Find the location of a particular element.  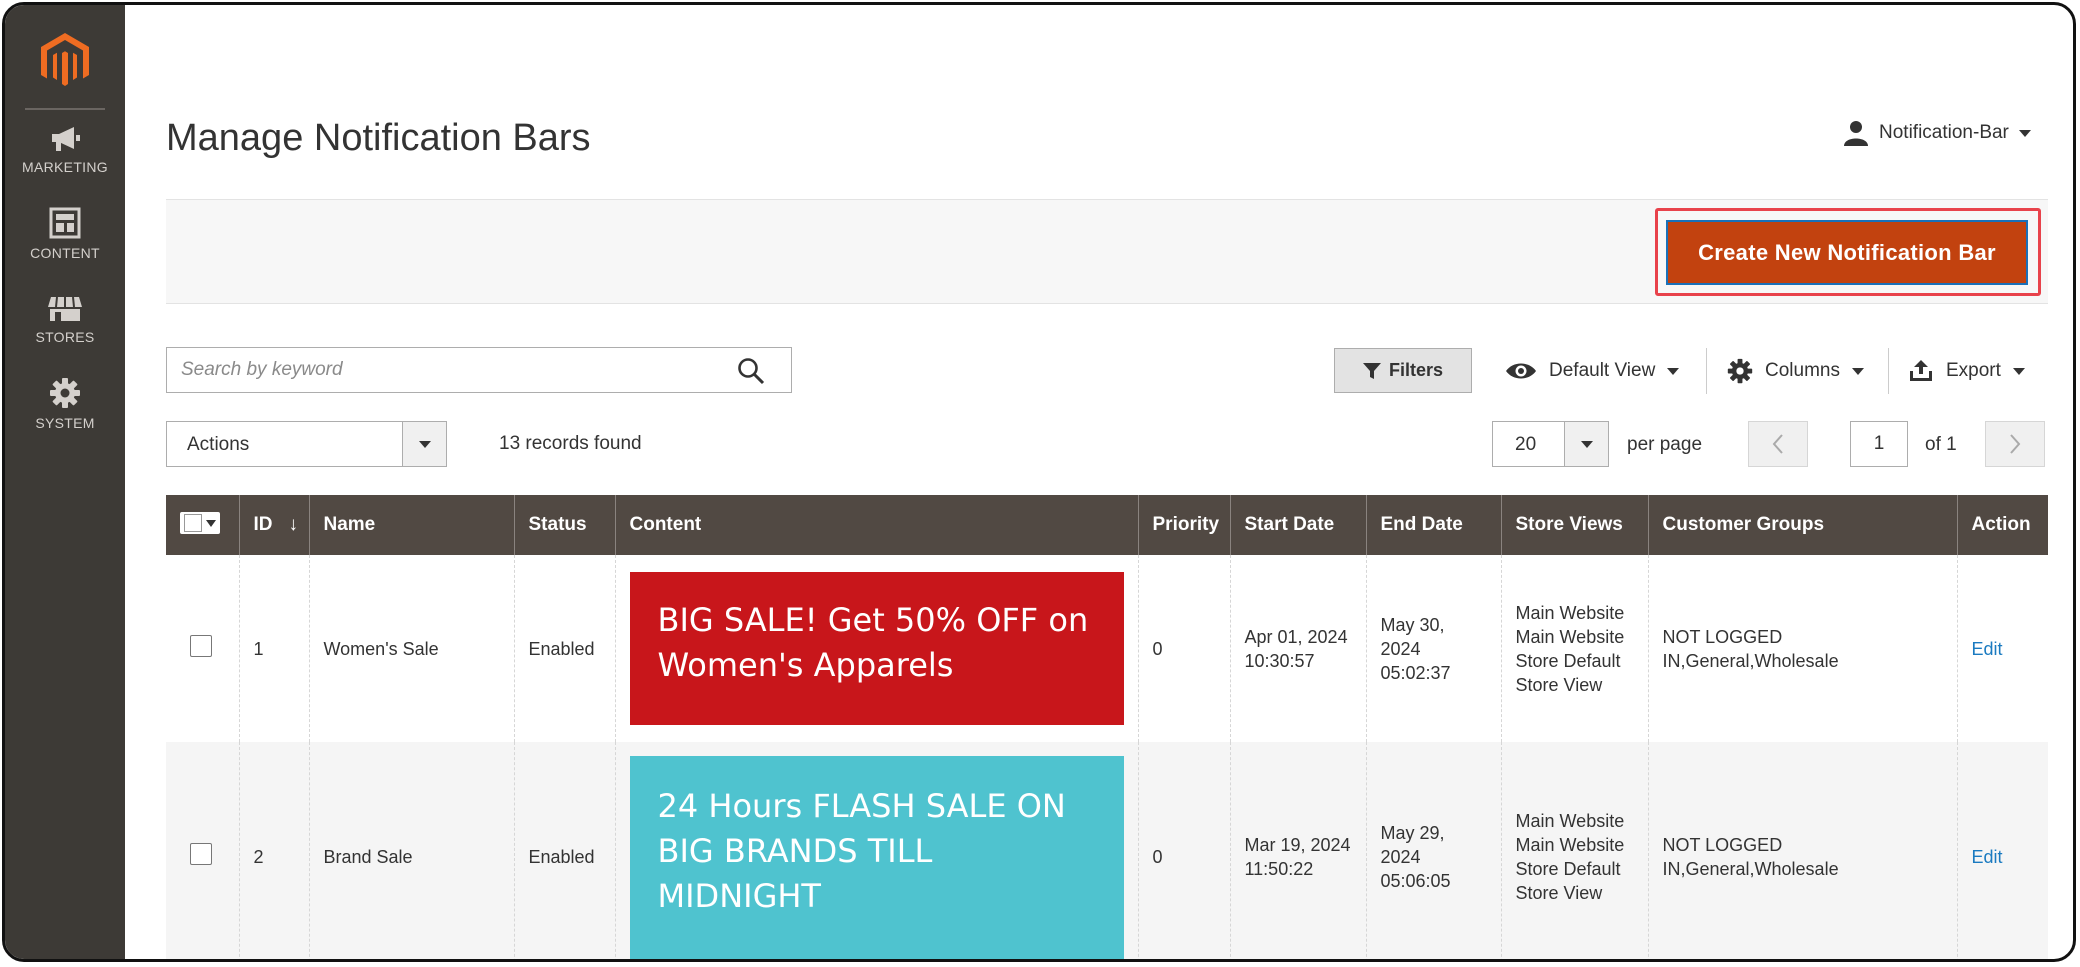

search-icon is located at coordinates (751, 371).